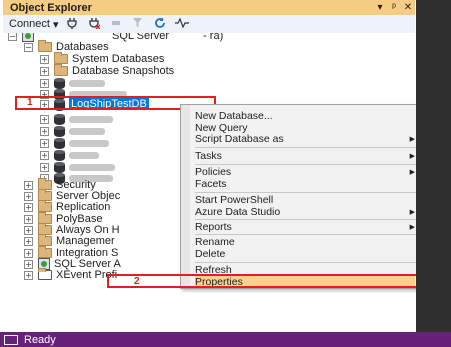 The height and width of the screenshot is (347, 451). What do you see at coordinates (160, 24) in the screenshot?
I see `refresh-icon` at bounding box center [160, 24].